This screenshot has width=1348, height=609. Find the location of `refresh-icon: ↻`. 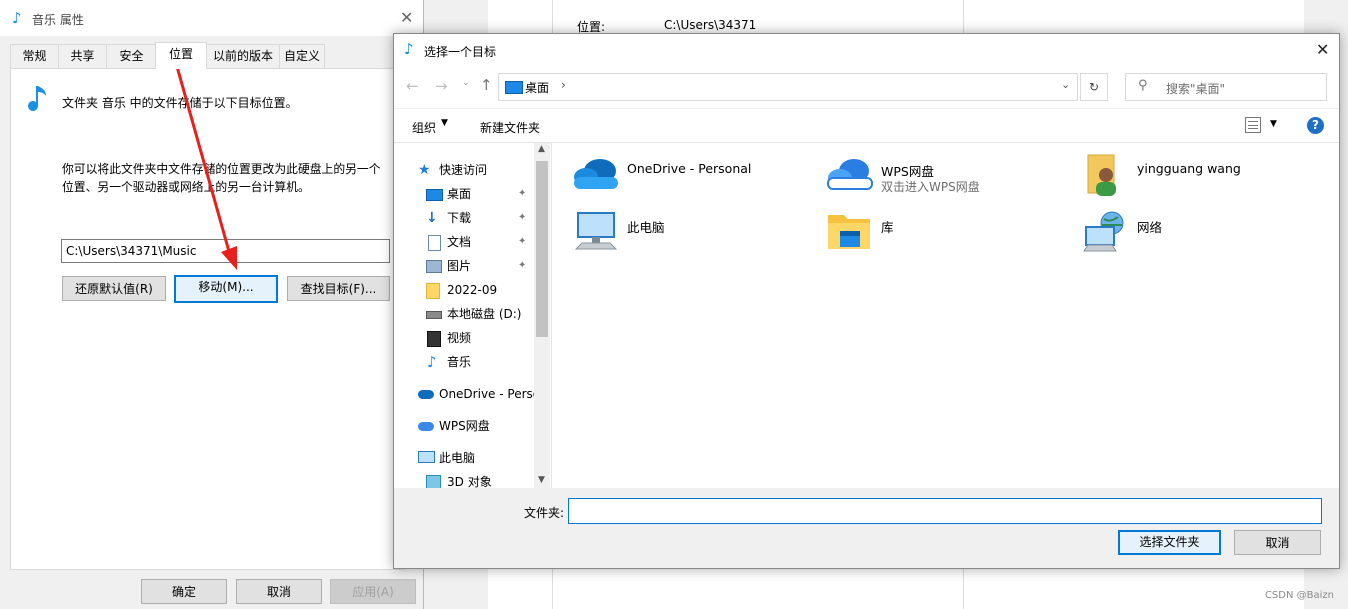

refresh-icon: ↻ is located at coordinates (1094, 87).